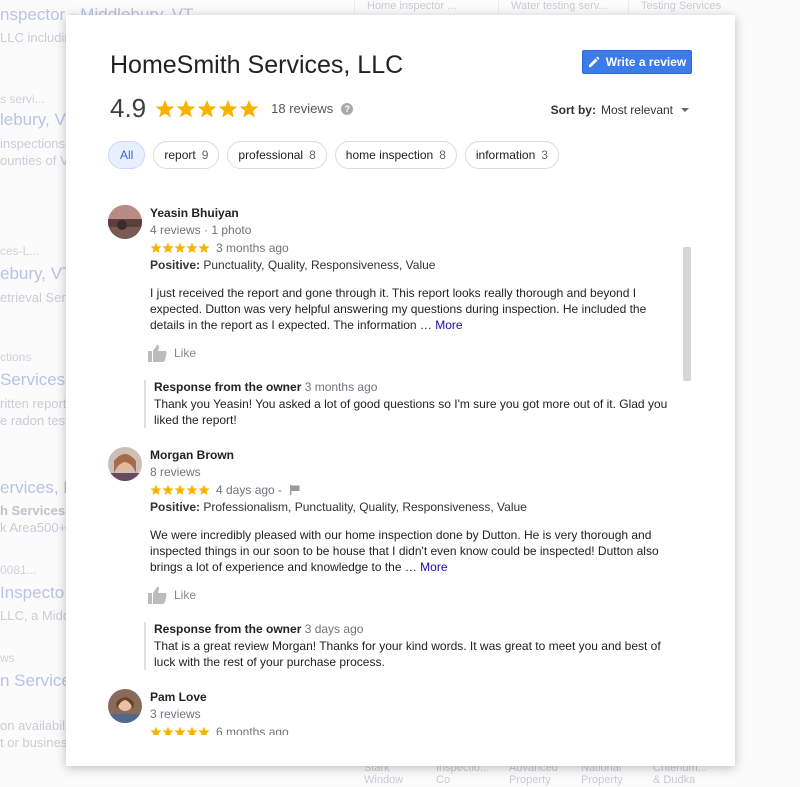  I want to click on bg-tab: Testing Services, so click(674, 7).